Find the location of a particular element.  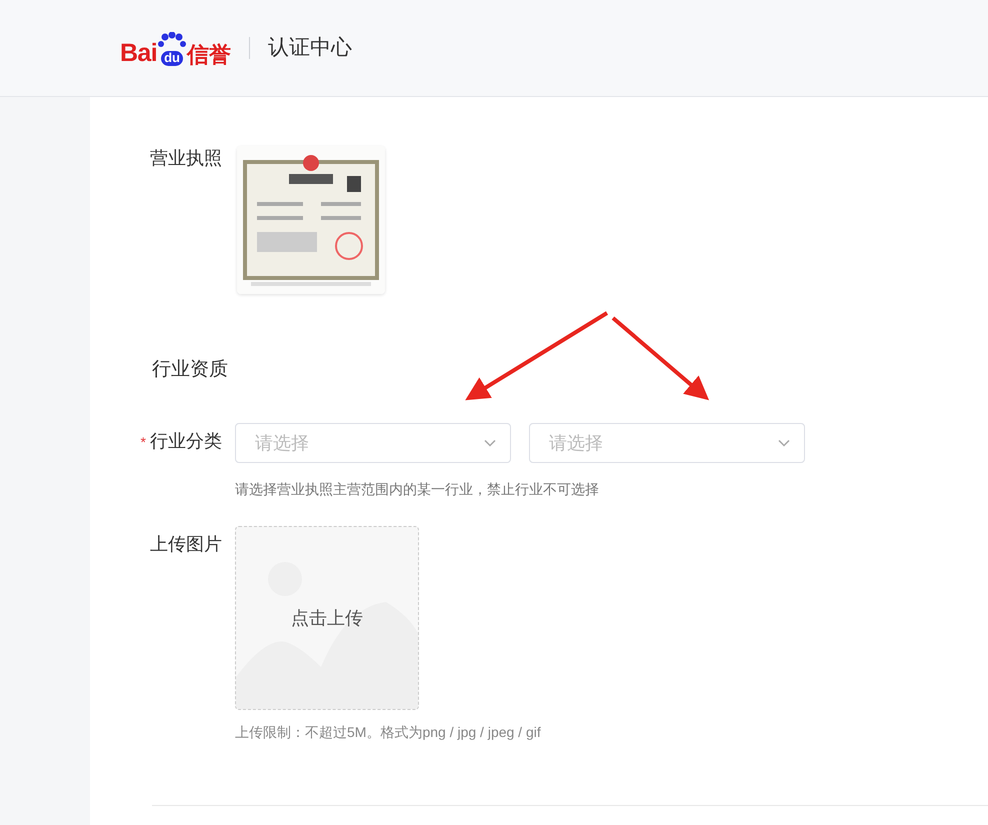

field-label: 营业执照 is located at coordinates (186, 158).